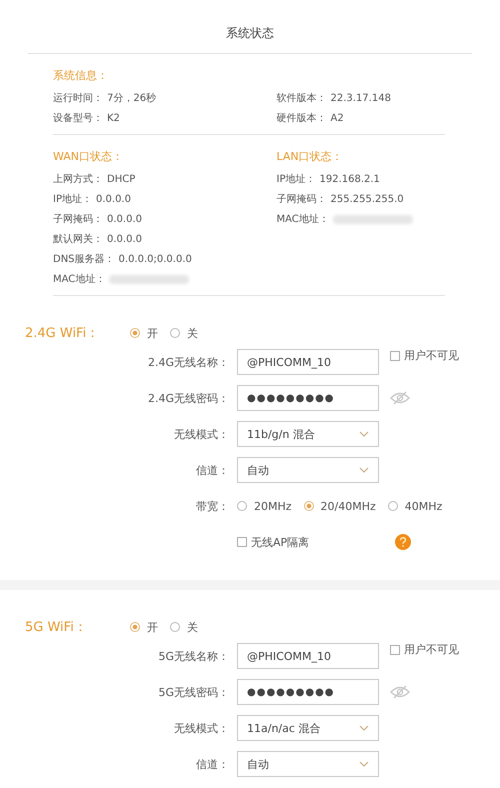 The width and height of the screenshot is (500, 788). What do you see at coordinates (56, 627) in the screenshot?
I see `wifi-label: 5G WiFi：` at bounding box center [56, 627].